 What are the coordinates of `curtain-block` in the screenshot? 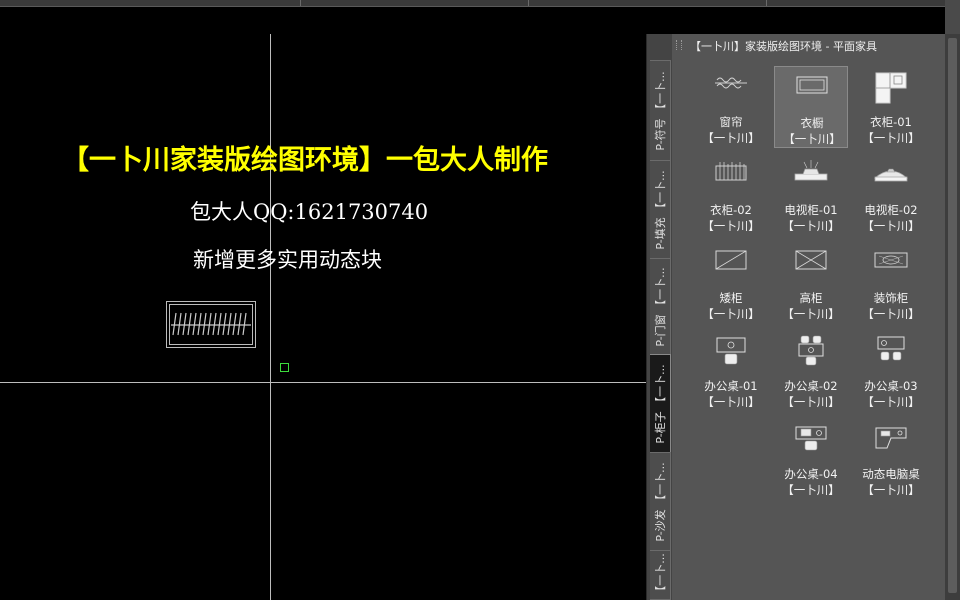 It's located at (211, 325).